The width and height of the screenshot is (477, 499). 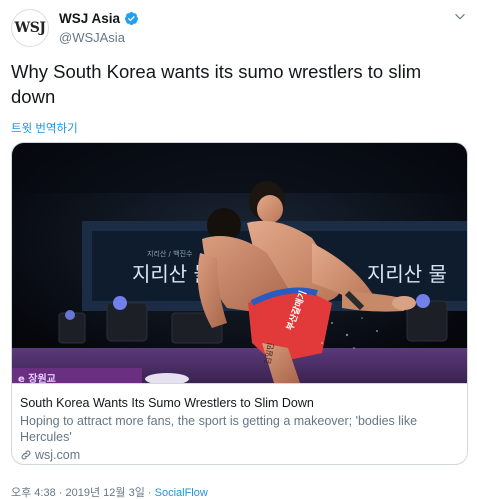 I want to click on tweet-meta: 오후 4:38 · 2019년 12월 3일 · SocialFlow, so click(x=109, y=491).